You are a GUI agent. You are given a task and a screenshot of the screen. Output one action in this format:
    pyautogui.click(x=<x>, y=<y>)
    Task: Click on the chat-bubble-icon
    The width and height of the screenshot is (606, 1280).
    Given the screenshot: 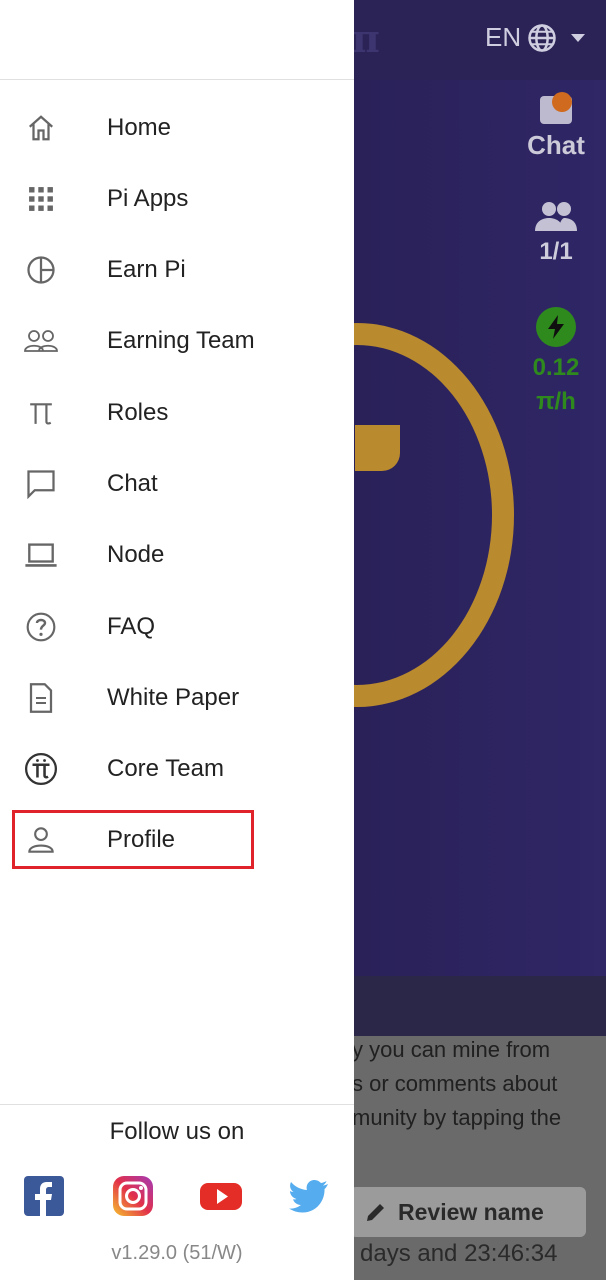 What is the action you would take?
    pyautogui.click(x=556, y=108)
    